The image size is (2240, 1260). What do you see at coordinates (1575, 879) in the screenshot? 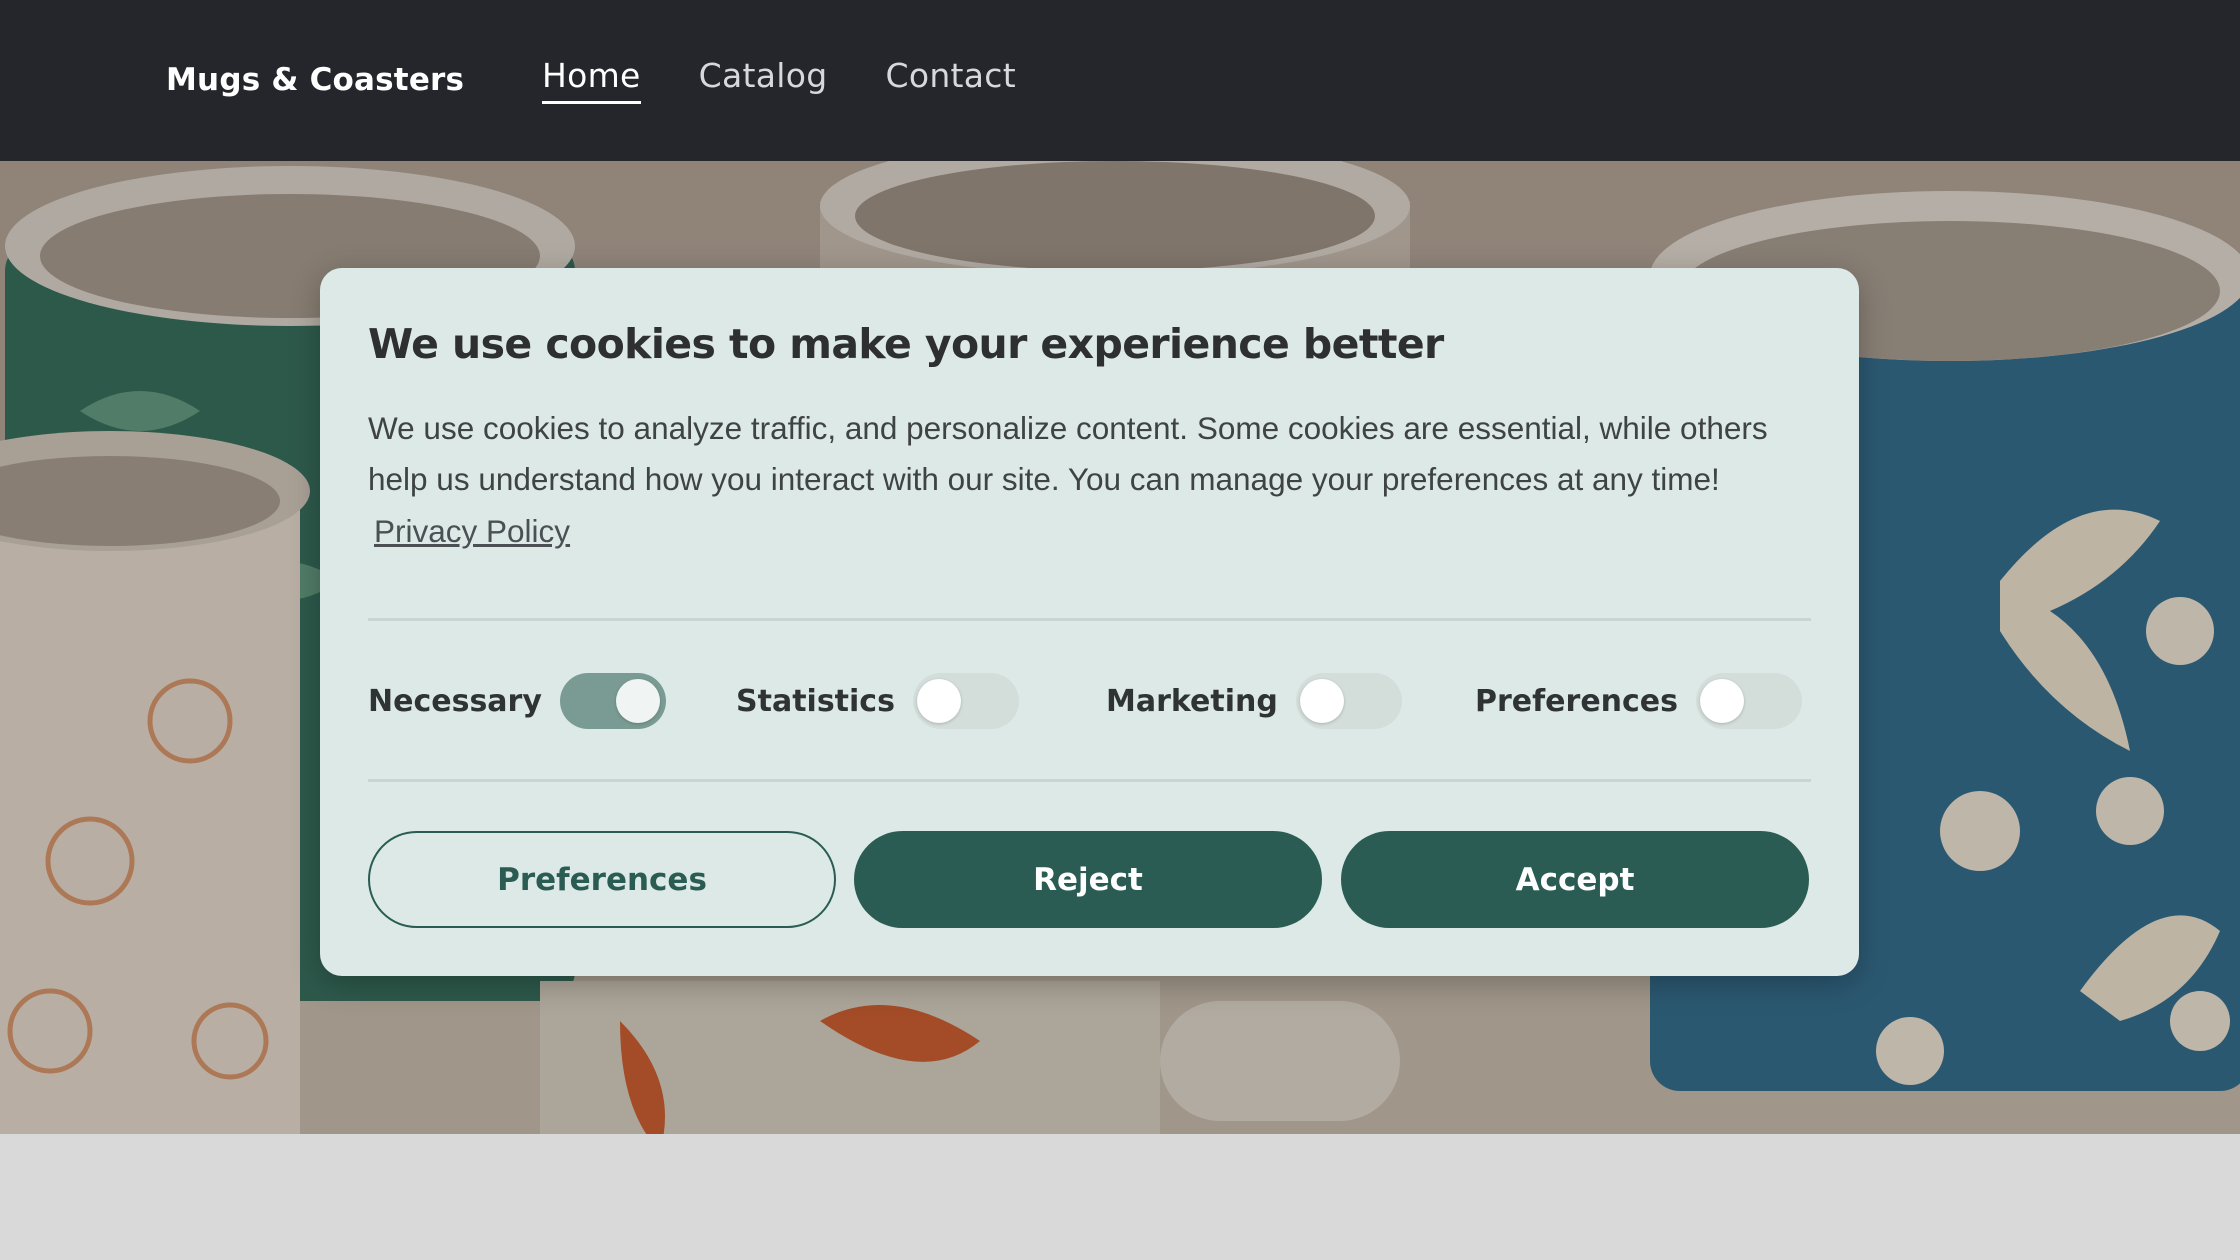
I see `accept-button: Accept` at bounding box center [1575, 879].